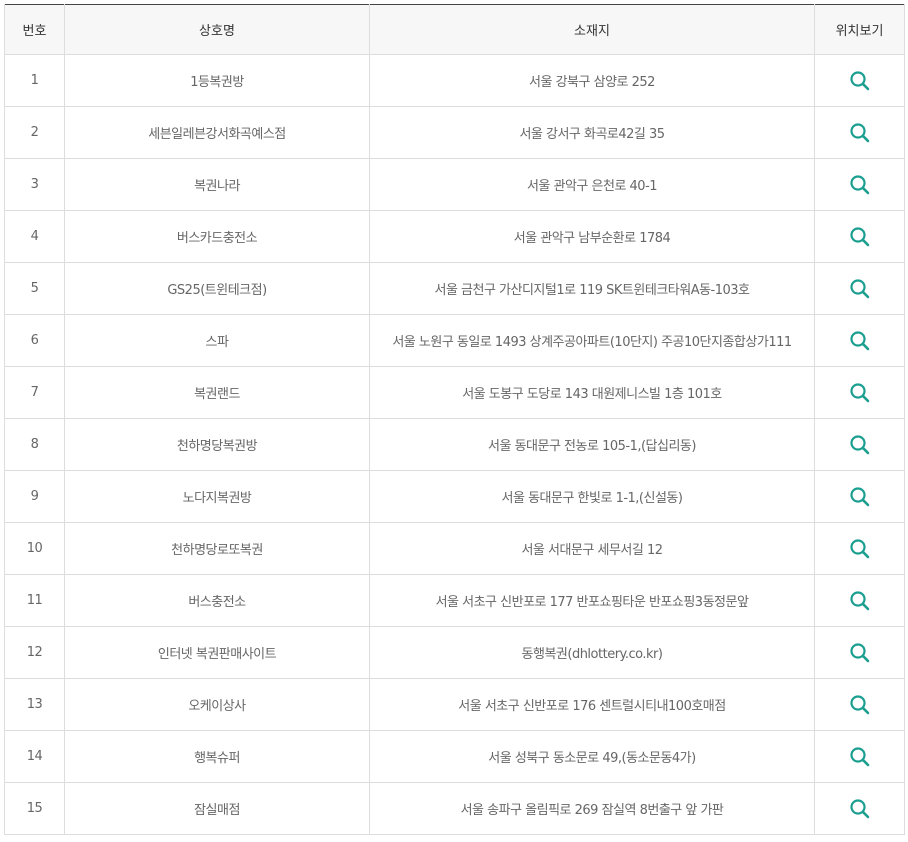 Image resolution: width=908 pixels, height=842 pixels. I want to click on row-no: 4, so click(34, 236).